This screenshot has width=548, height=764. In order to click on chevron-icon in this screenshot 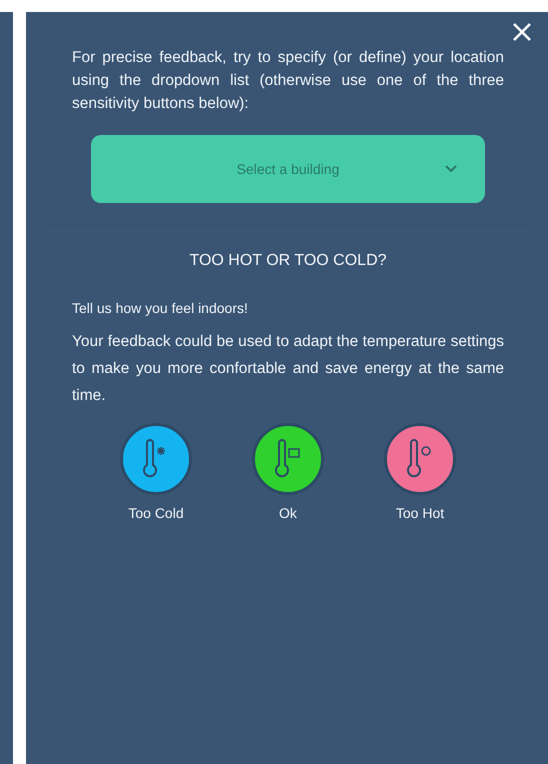, I will do `click(451, 169)`.